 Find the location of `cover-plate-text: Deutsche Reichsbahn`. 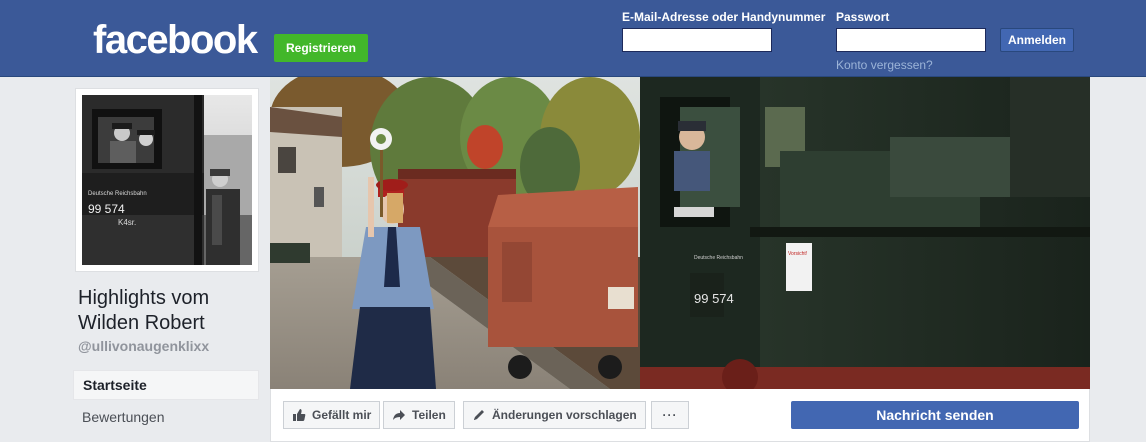

cover-plate-text: Deutsche Reichsbahn is located at coordinates (718, 258).